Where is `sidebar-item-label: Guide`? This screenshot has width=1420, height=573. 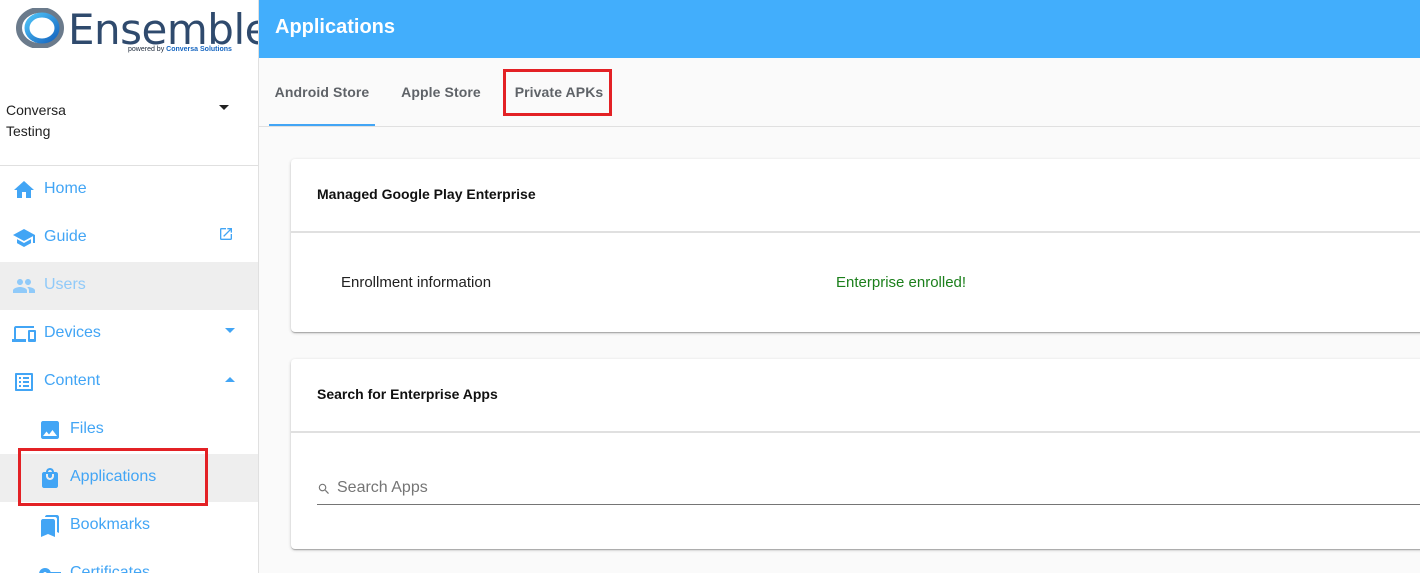
sidebar-item-label: Guide is located at coordinates (65, 236).